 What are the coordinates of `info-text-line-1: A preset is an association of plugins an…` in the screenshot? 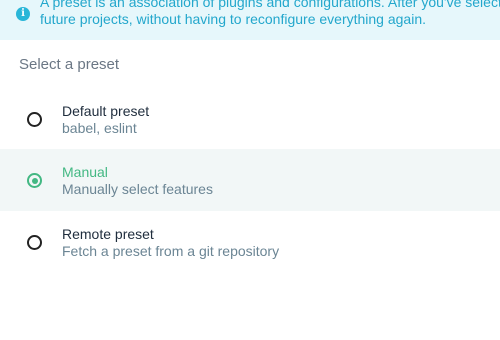 It's located at (270, 5).